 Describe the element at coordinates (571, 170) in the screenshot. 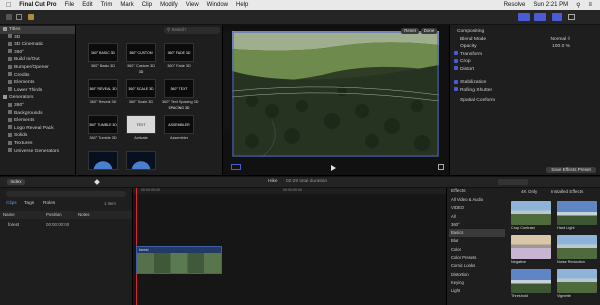

I see `save-effects-preset-button: Save Effects Preset` at that location.